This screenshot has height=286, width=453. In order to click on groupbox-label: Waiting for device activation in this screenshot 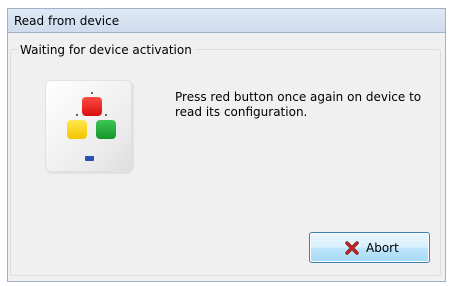, I will do `click(106, 50)`.